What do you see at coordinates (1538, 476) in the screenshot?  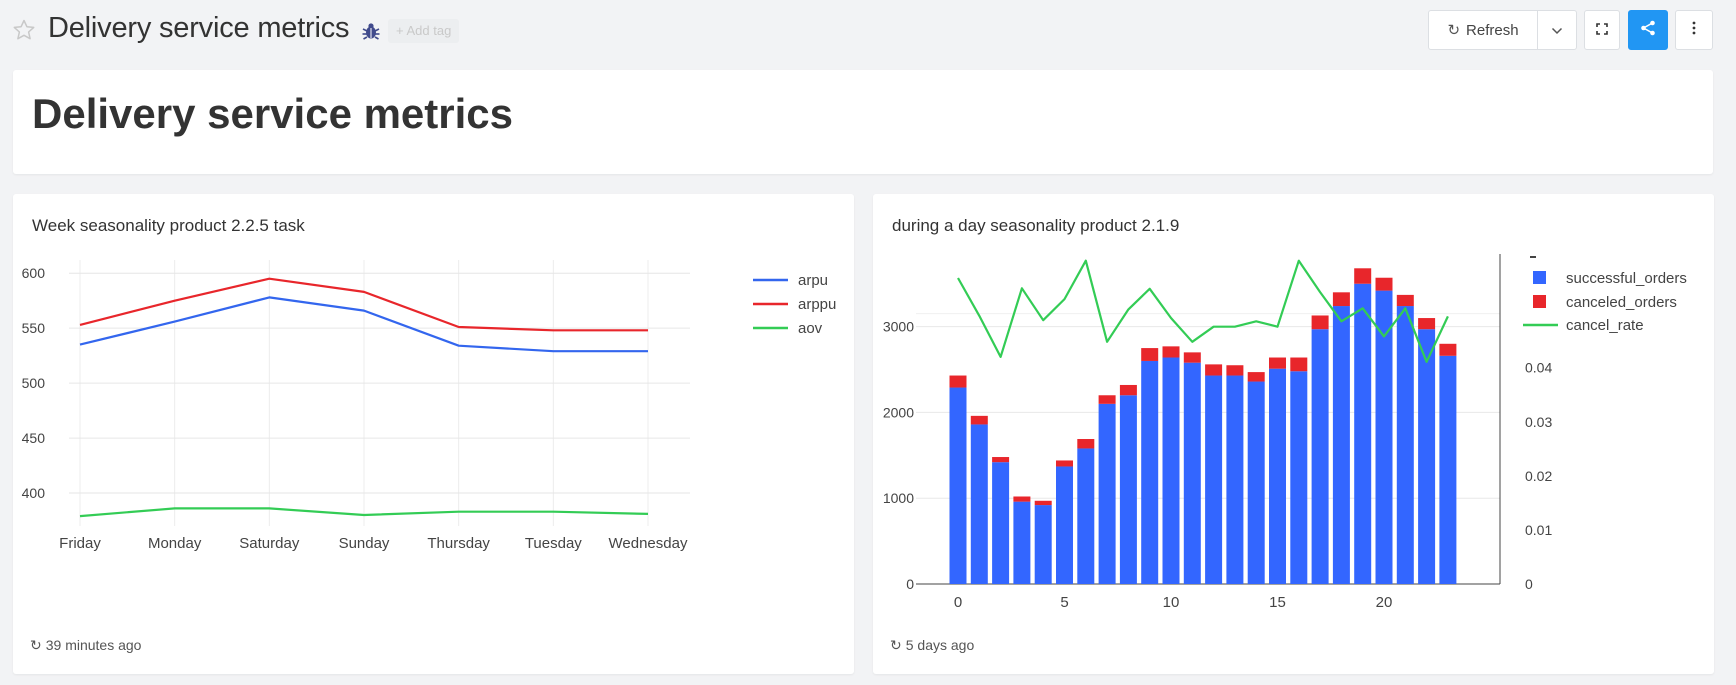 I see `y2-tick-label: 0.02` at bounding box center [1538, 476].